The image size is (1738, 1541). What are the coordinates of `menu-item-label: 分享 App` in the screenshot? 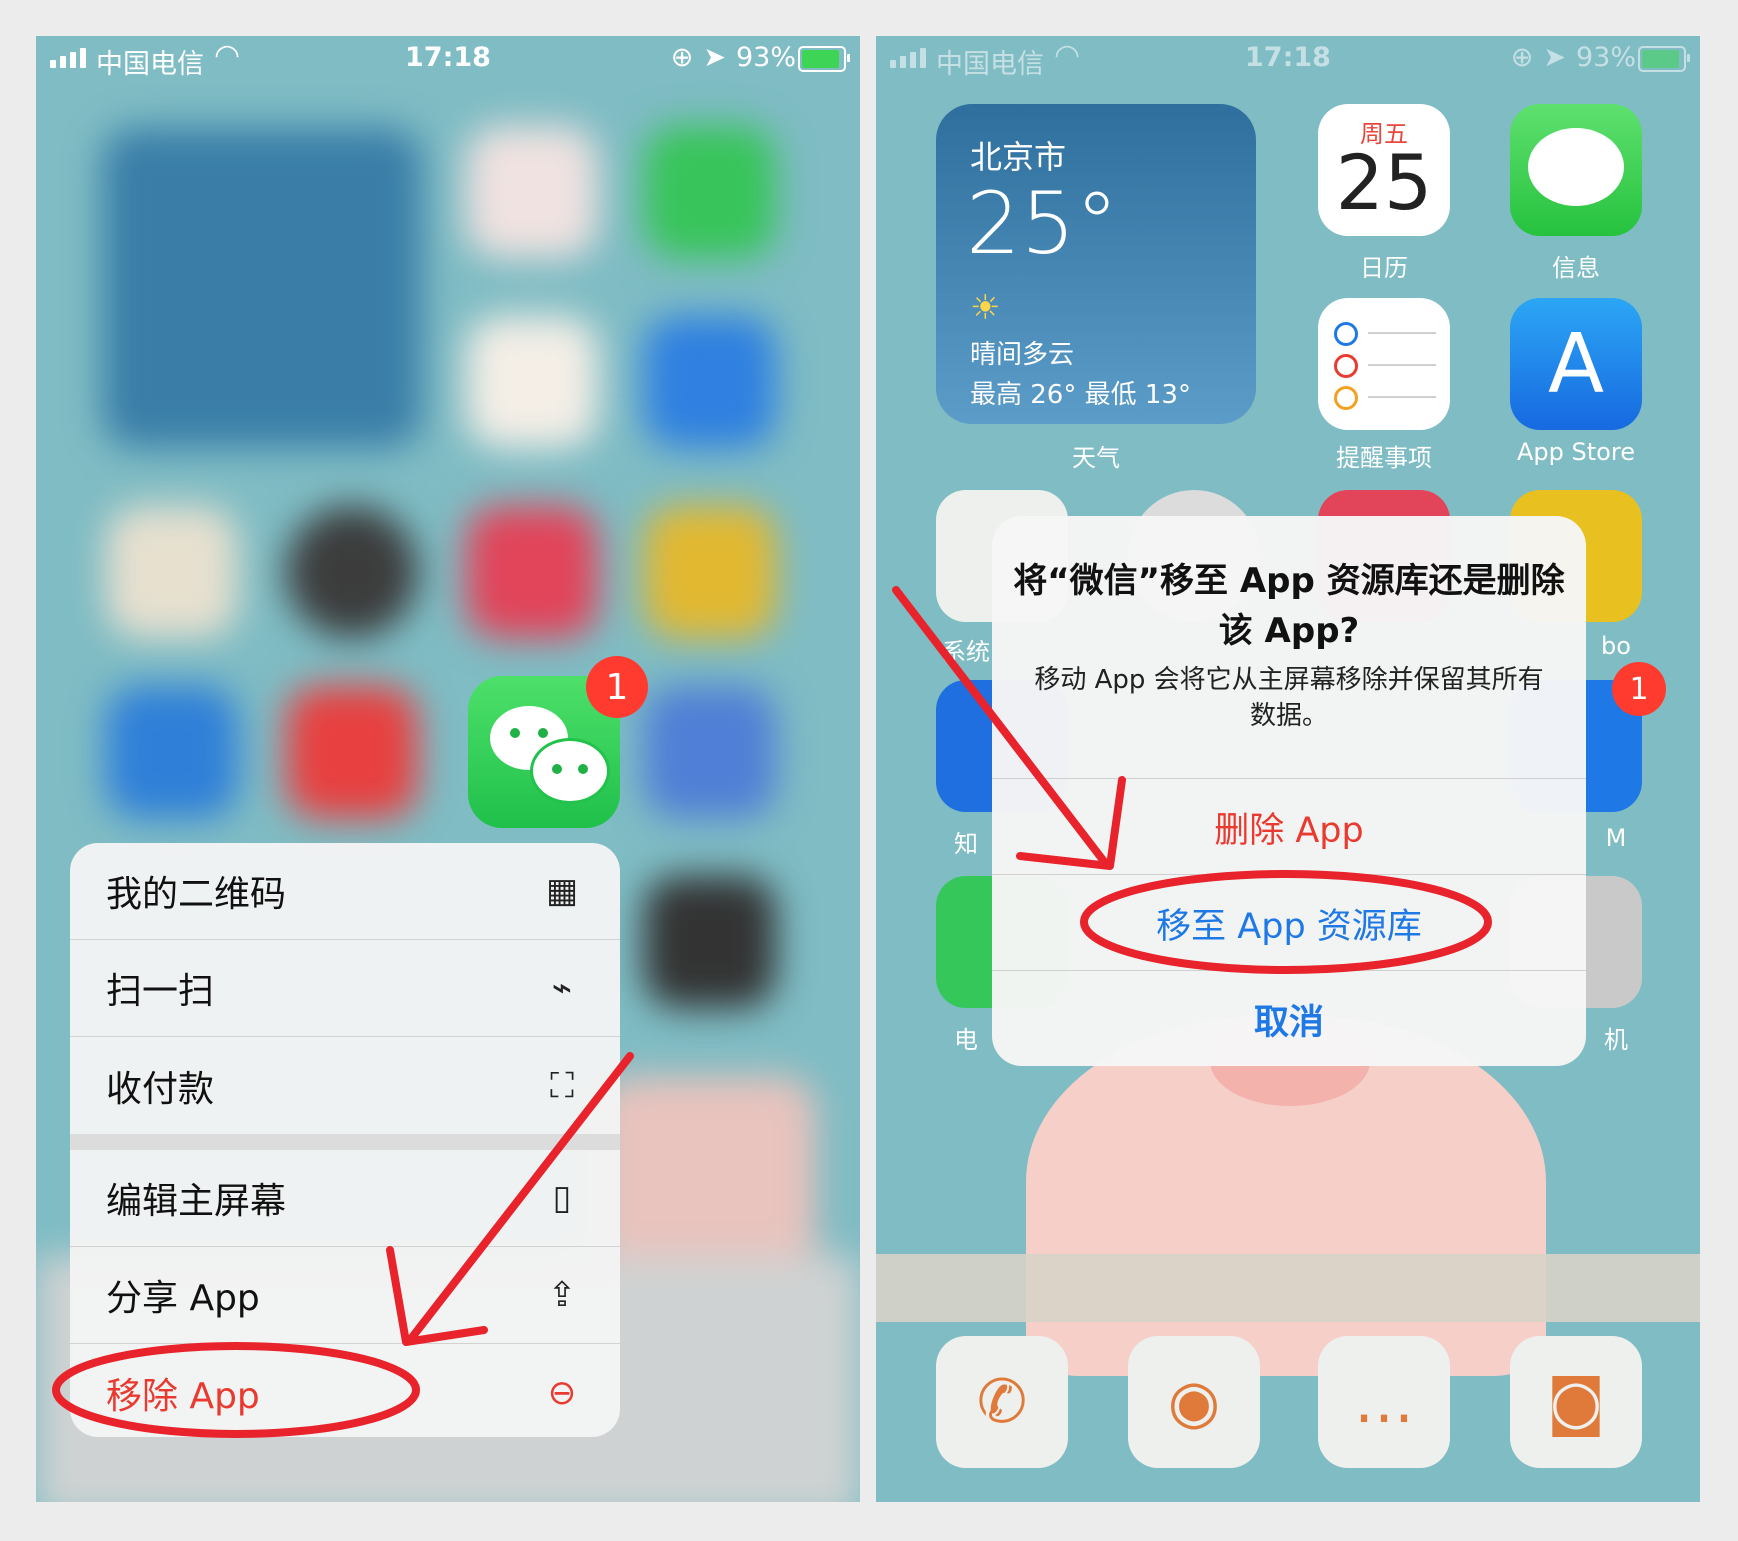 It's located at (183, 1298).